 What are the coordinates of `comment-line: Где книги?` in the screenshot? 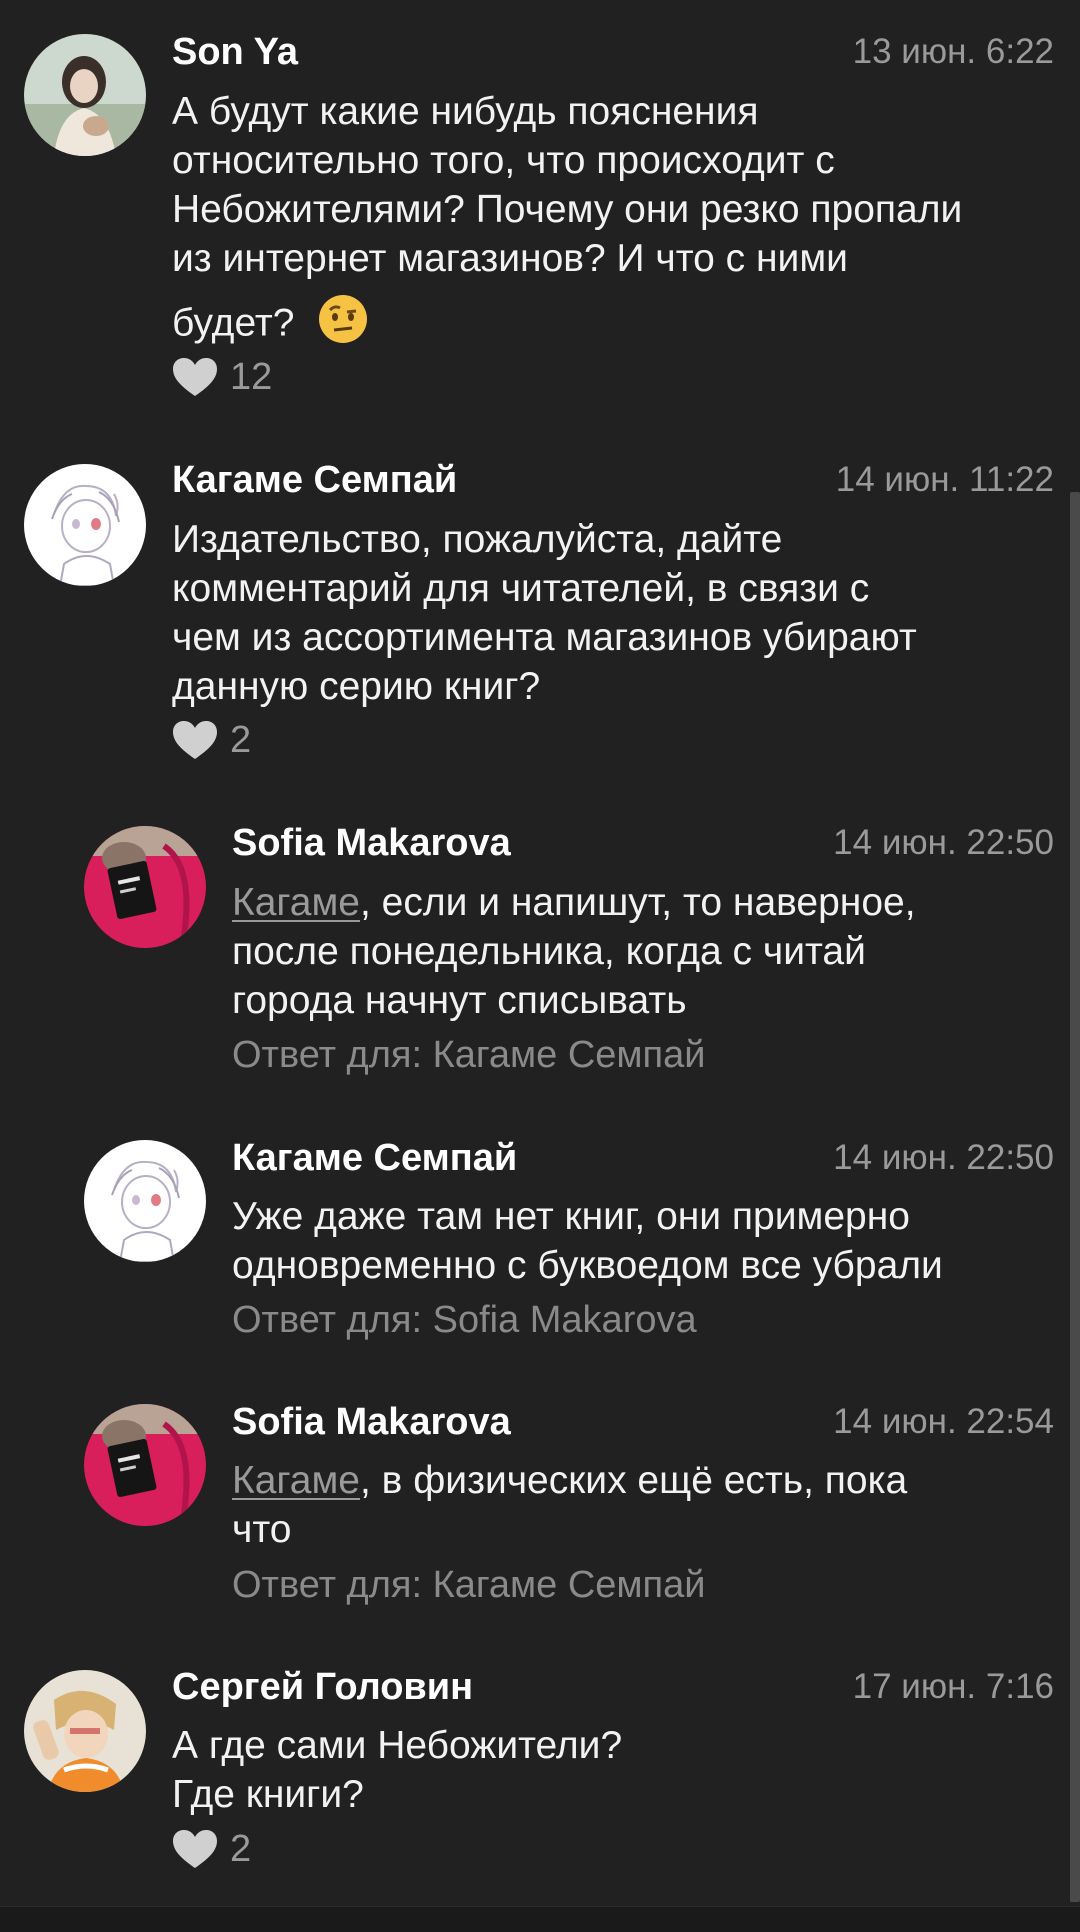 It's located at (268, 1794).